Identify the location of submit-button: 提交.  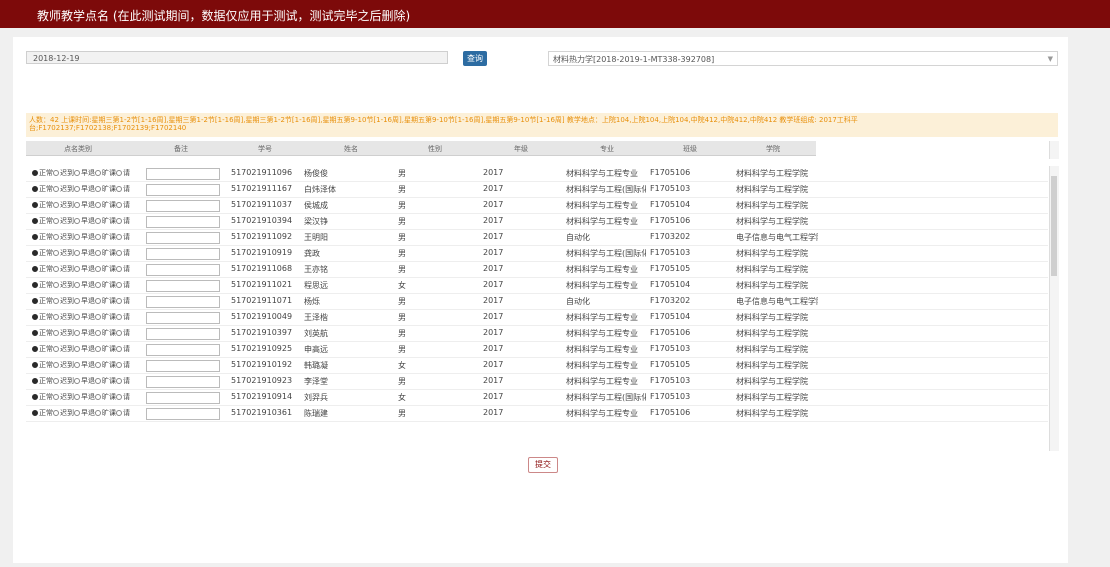
(543, 465).